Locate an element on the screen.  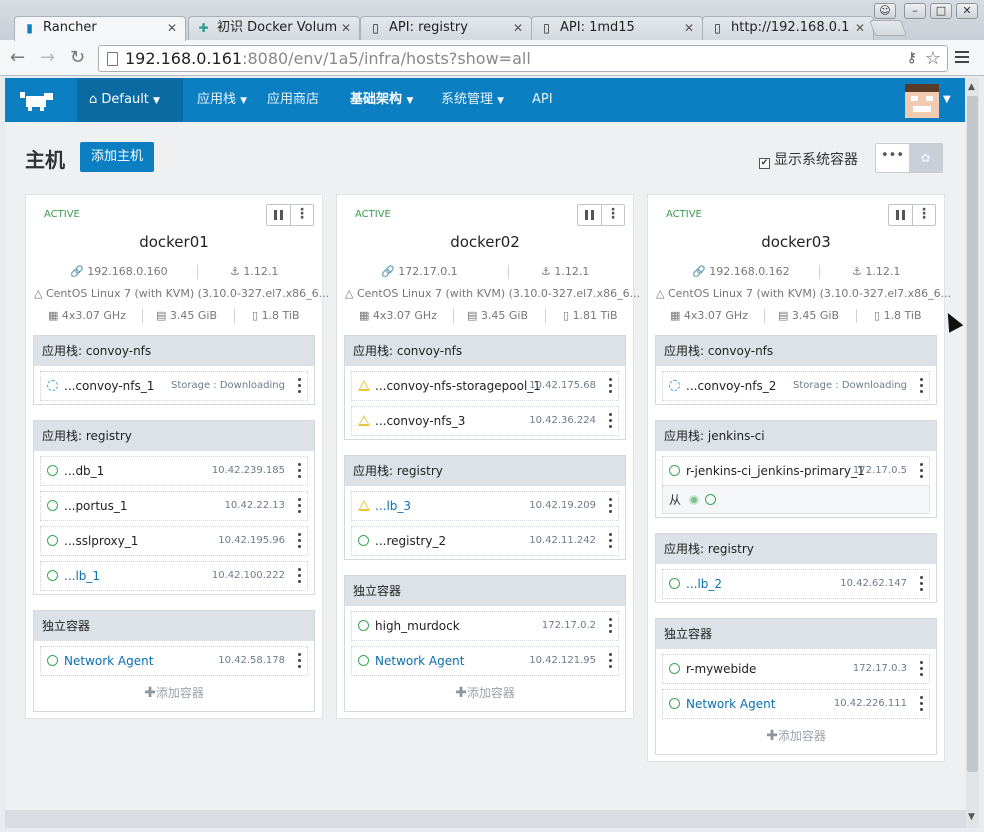
container-name: ...lb_2 is located at coordinates (704, 584).